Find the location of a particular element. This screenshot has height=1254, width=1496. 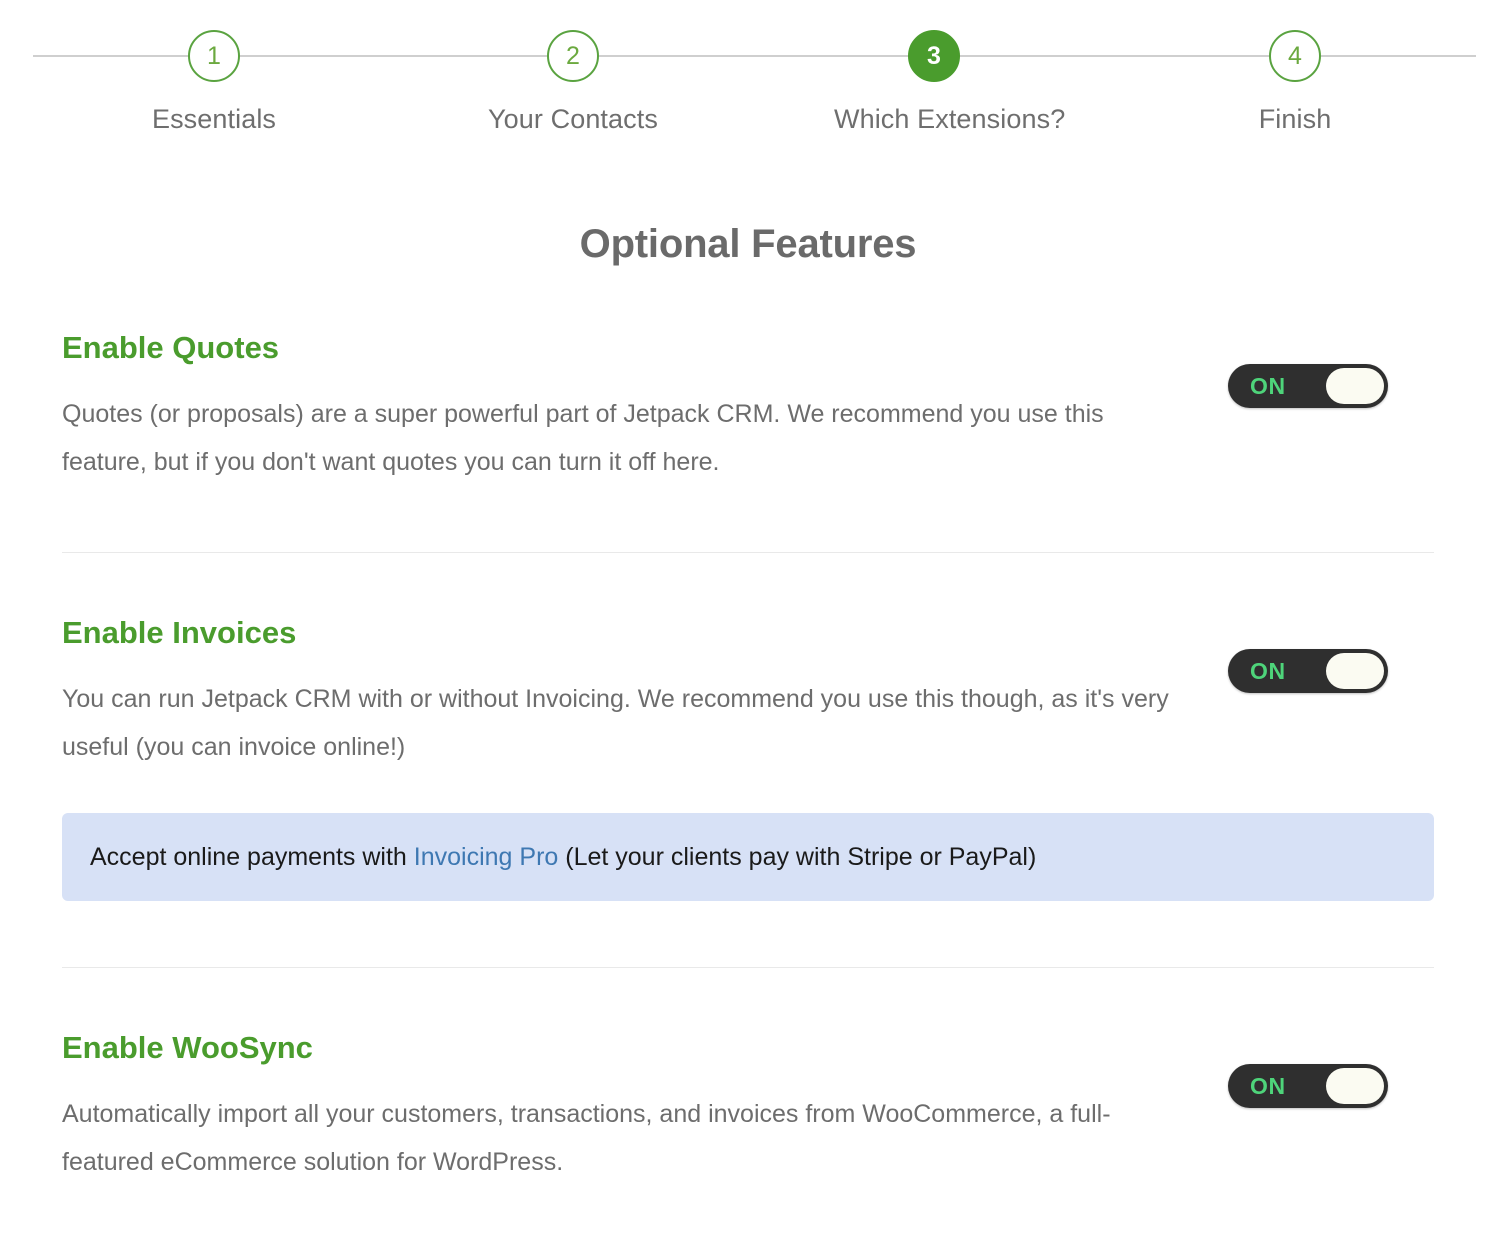

stepper-step-1-circle: 1 is located at coordinates (214, 56).